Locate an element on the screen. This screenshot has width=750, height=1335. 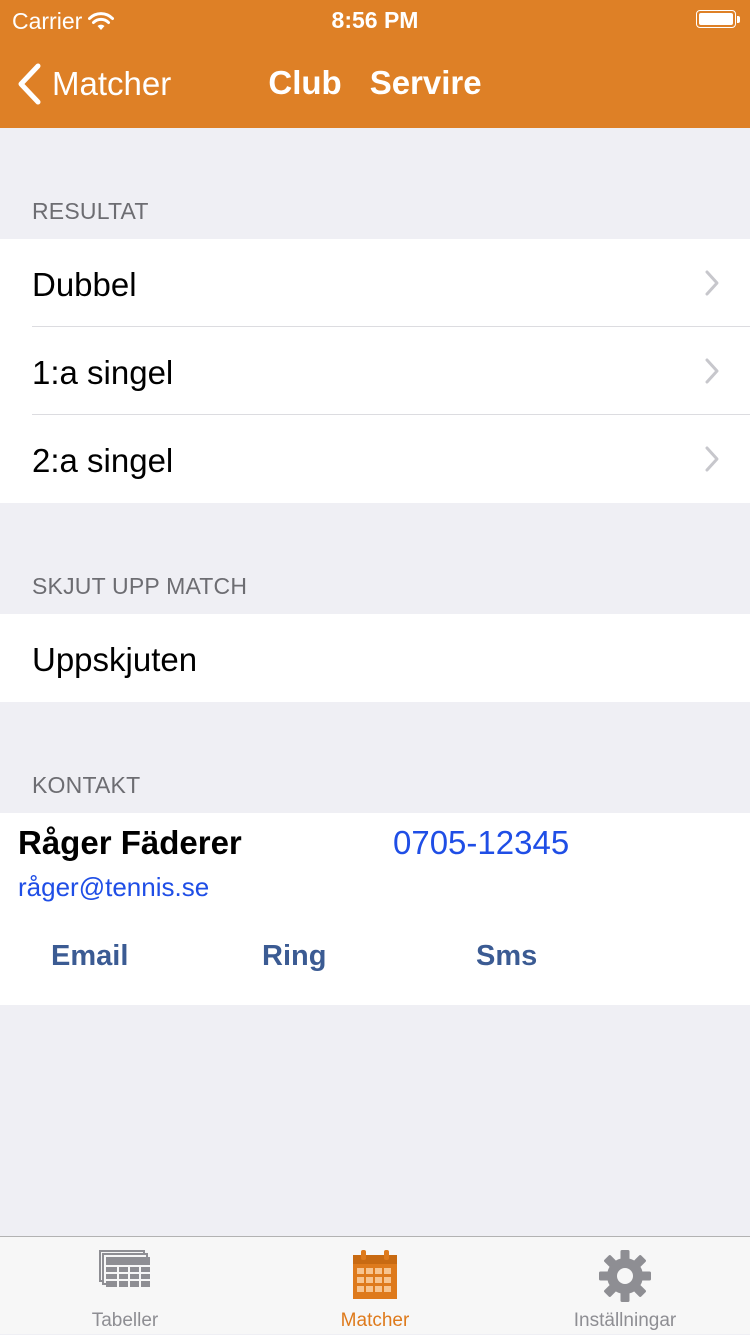
page-title-name: Servire is located at coordinates (425, 82).